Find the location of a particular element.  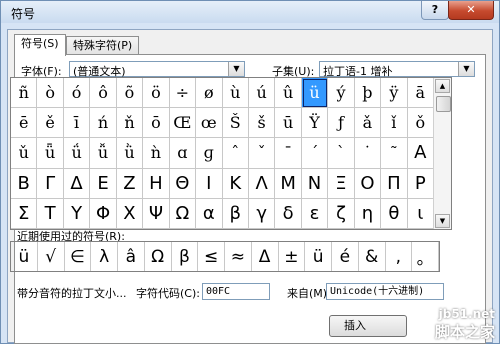

char-code-input: 00FC is located at coordinates (236, 291).